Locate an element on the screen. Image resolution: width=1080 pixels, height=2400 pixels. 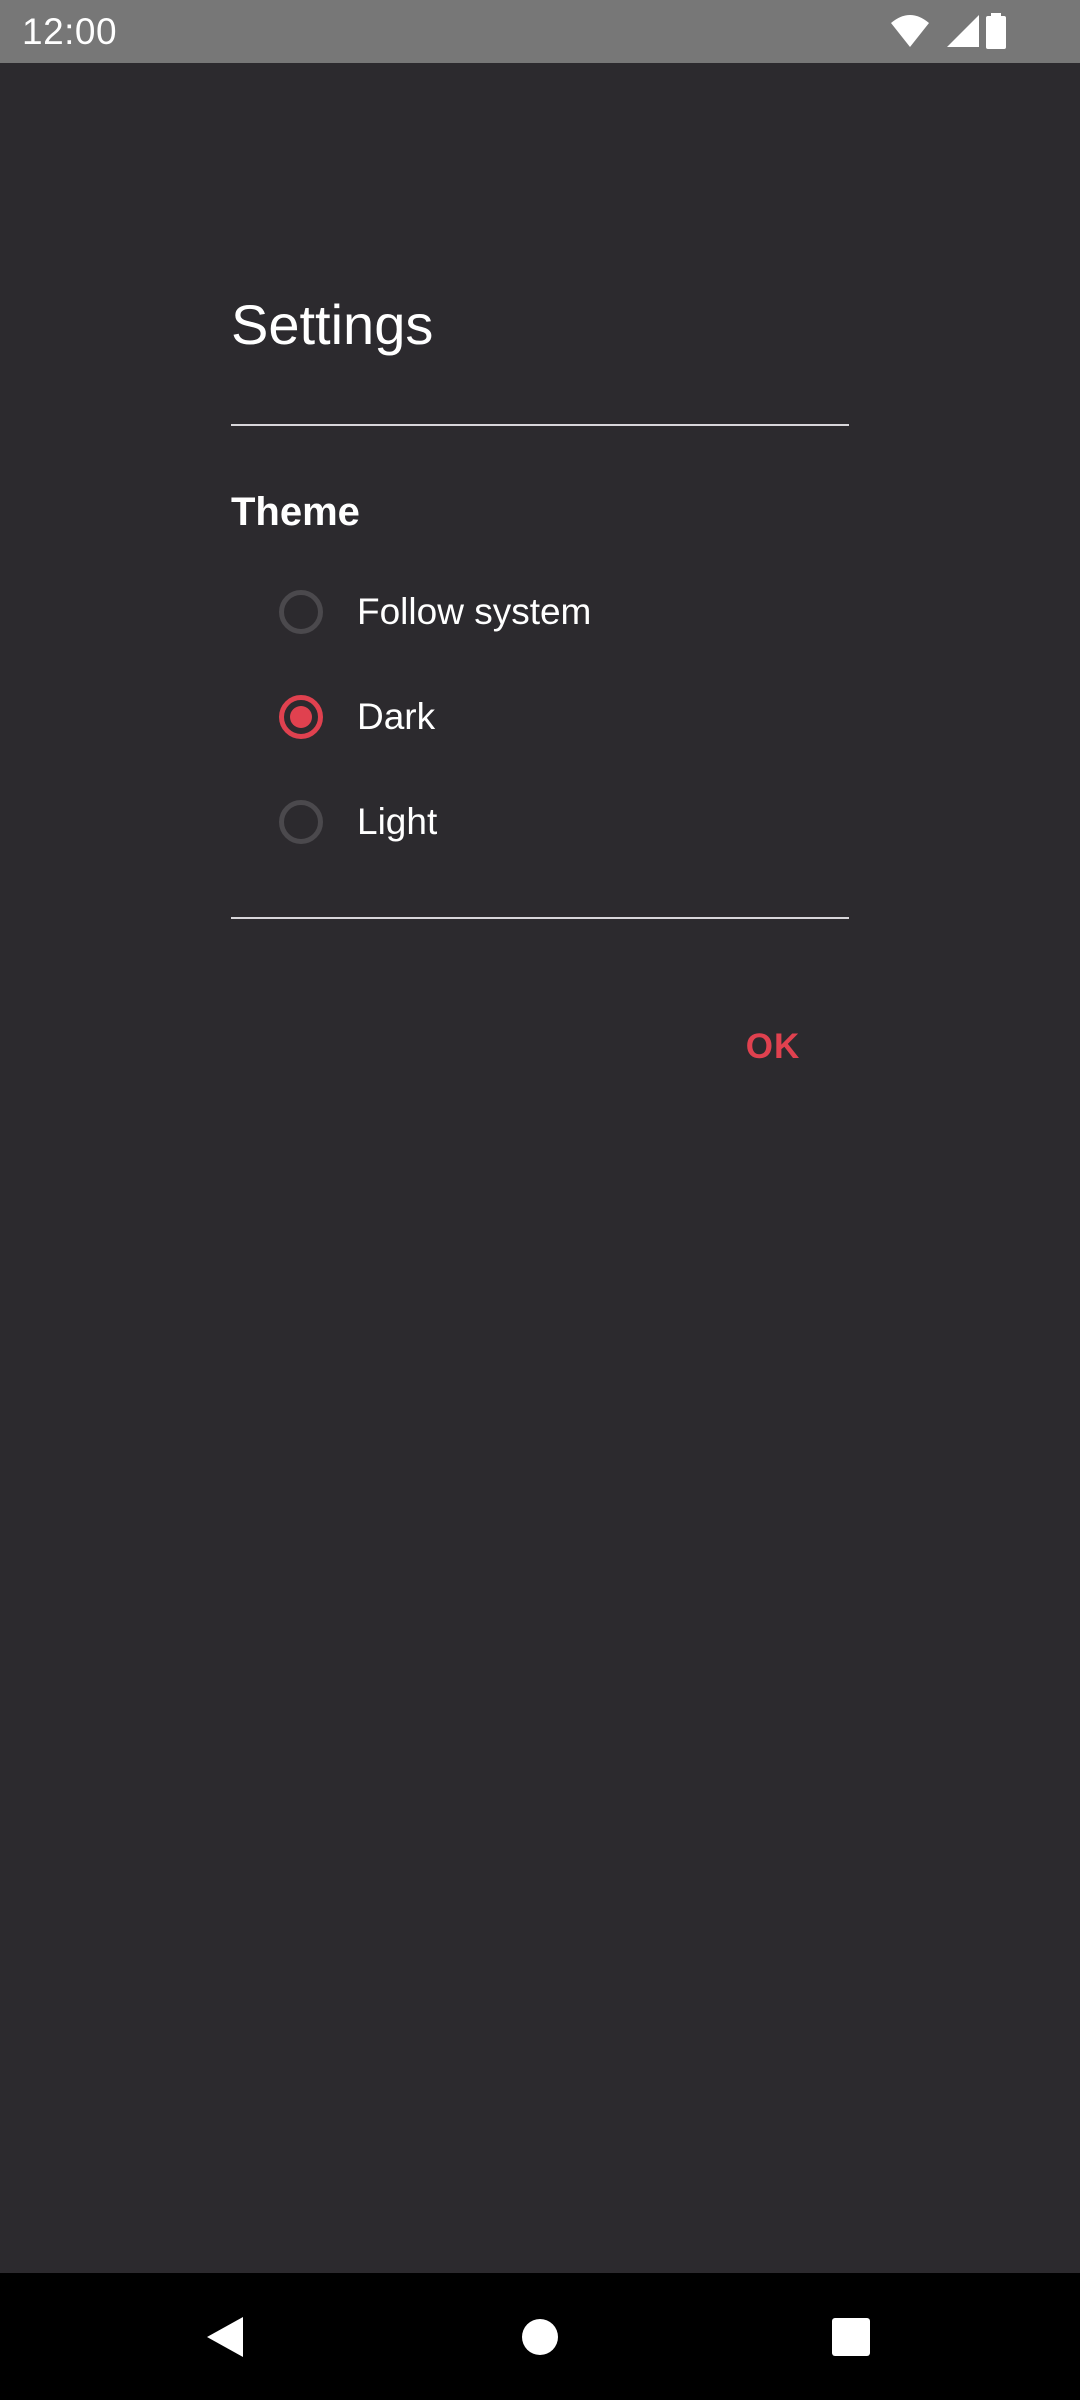
home-icon is located at coordinates (540, 2336).